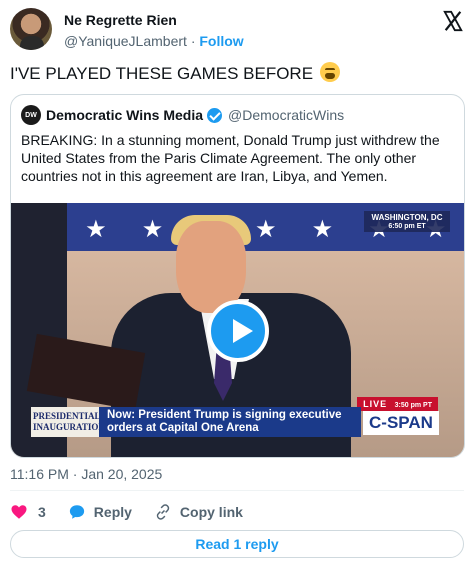 The width and height of the screenshot is (474, 567). Describe the element at coordinates (221, 41) in the screenshot. I see `follow-button: Follow` at that location.